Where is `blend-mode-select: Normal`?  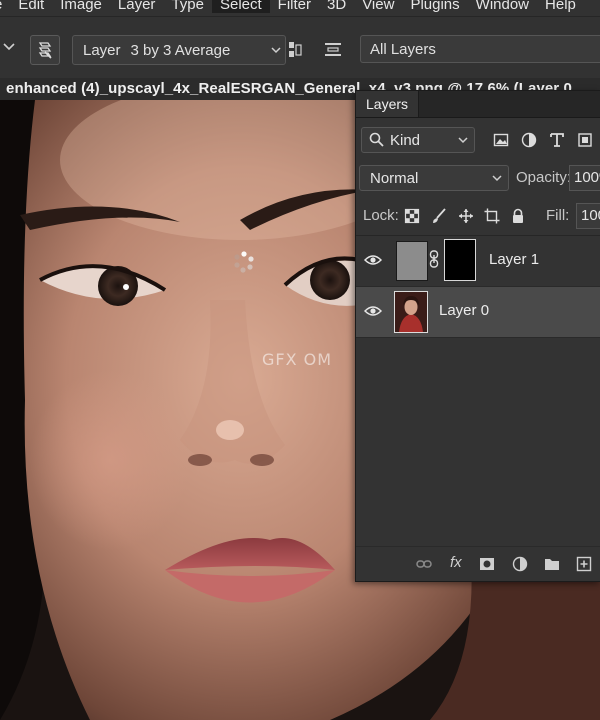 blend-mode-select: Normal is located at coordinates (434, 178).